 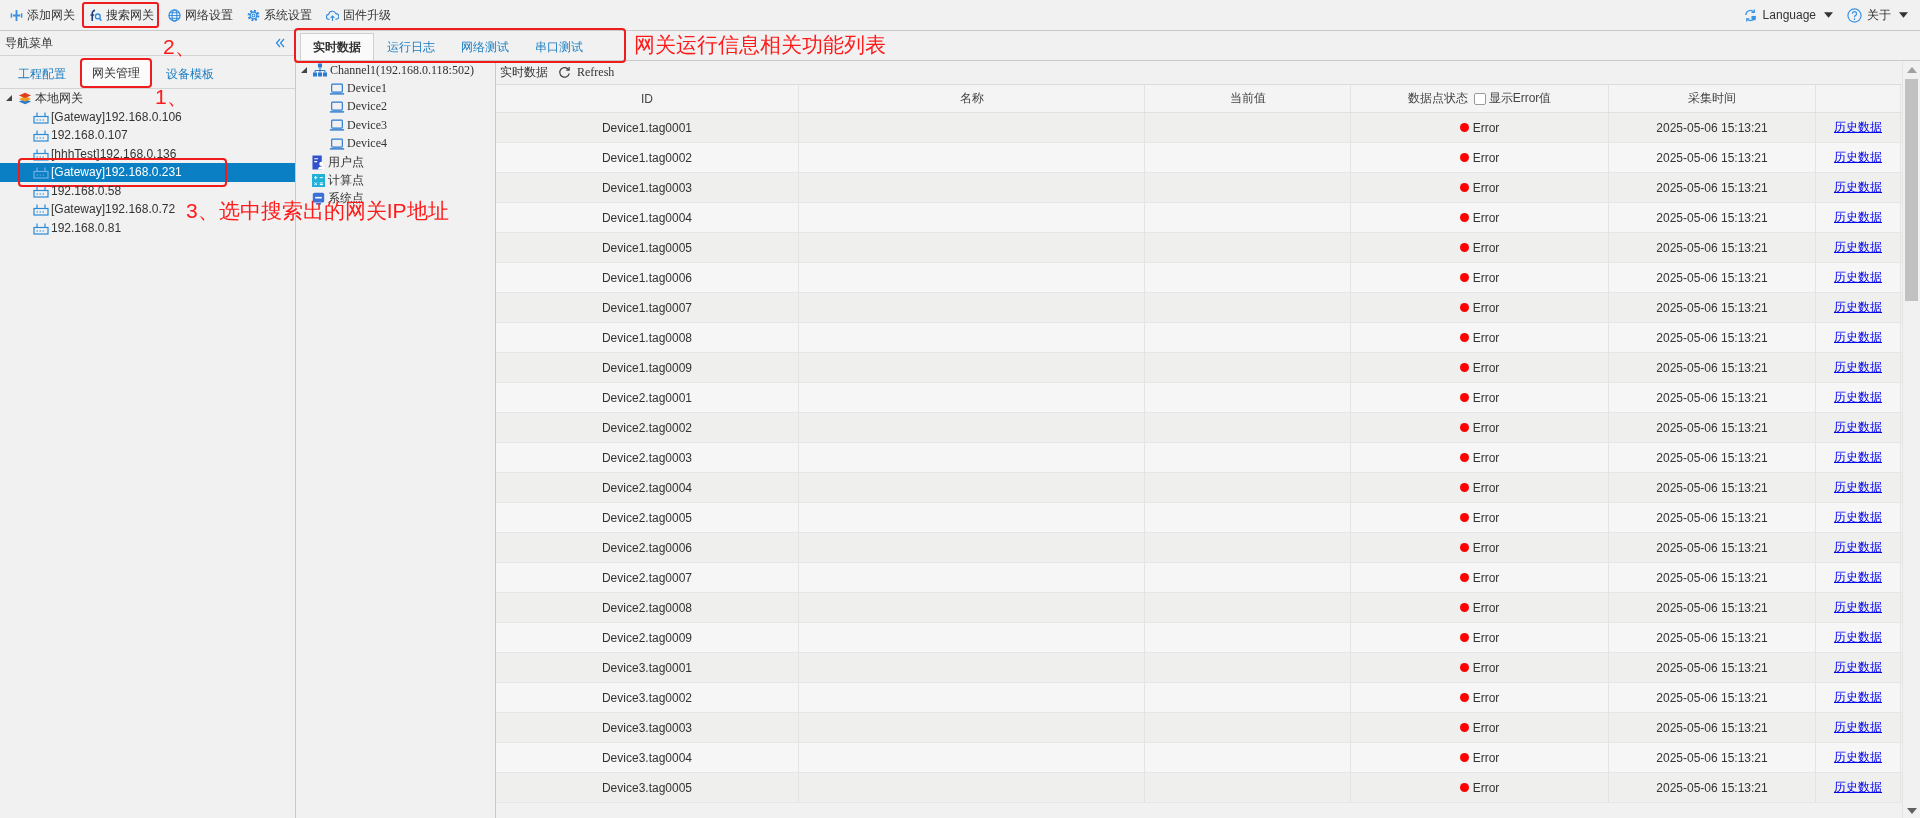 I want to click on refresh-icon, so click(x=564, y=72).